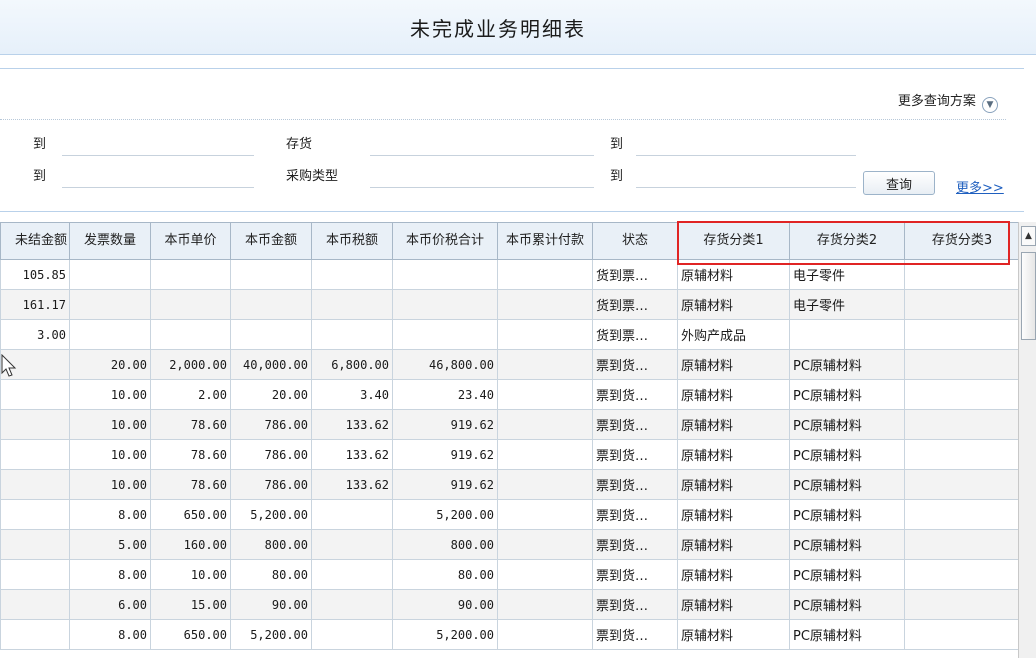 This screenshot has height=658, width=1036. What do you see at coordinates (158, 155) in the screenshot?
I see `range-end-field` at bounding box center [158, 155].